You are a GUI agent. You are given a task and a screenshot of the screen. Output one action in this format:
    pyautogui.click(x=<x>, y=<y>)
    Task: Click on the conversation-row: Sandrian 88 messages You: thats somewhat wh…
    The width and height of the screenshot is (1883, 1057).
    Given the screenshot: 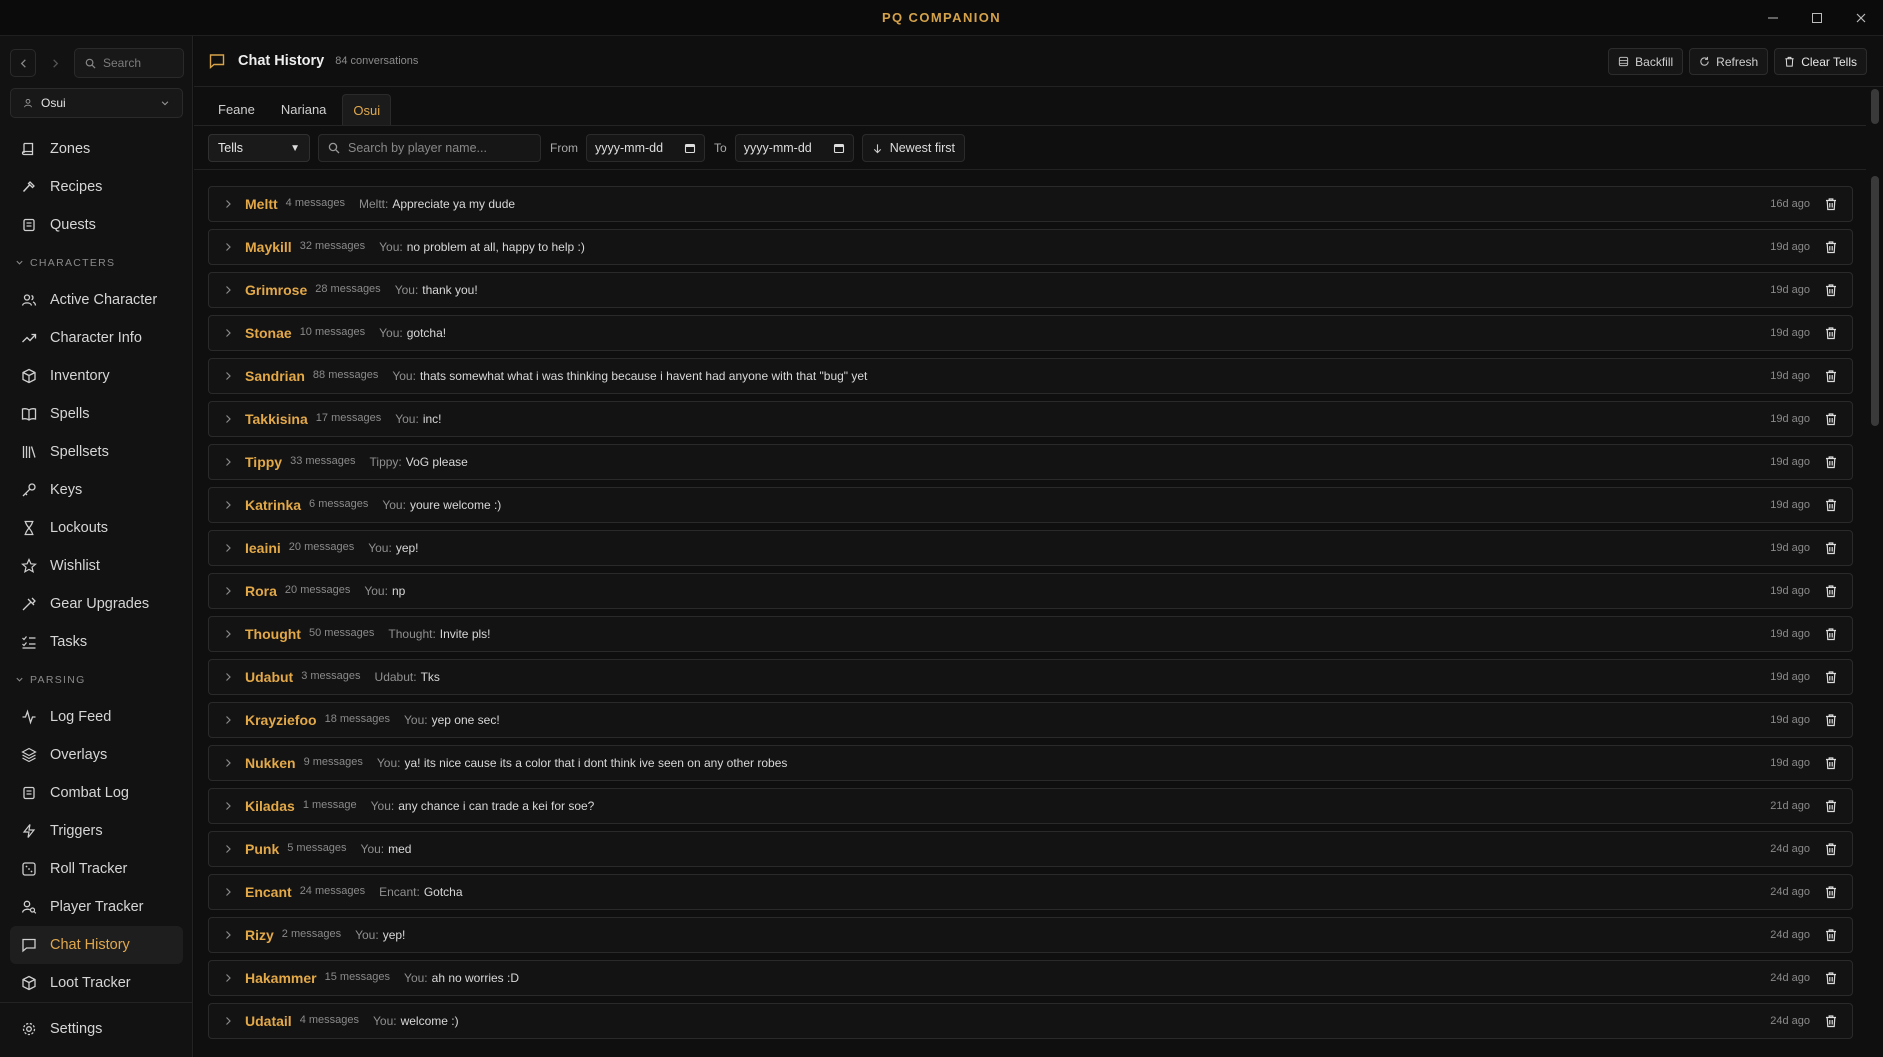 What is the action you would take?
    pyautogui.click(x=1030, y=376)
    